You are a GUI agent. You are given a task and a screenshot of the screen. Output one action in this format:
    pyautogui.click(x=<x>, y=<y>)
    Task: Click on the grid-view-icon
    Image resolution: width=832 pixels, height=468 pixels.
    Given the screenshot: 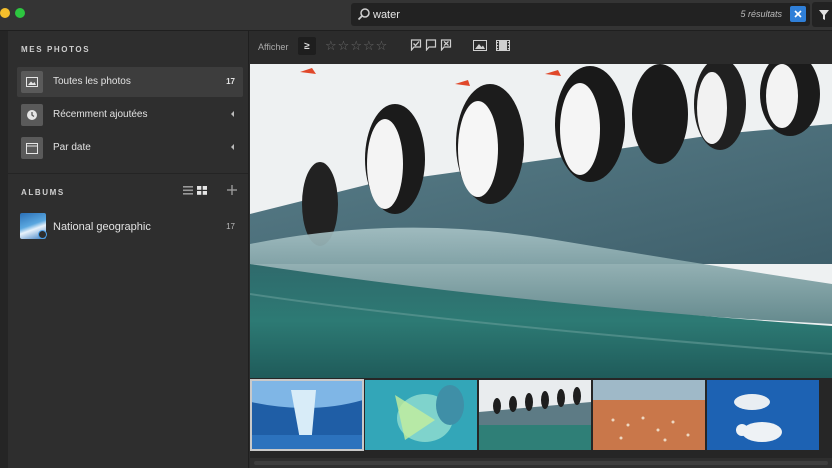 What is the action you would take?
    pyautogui.click(x=202, y=190)
    